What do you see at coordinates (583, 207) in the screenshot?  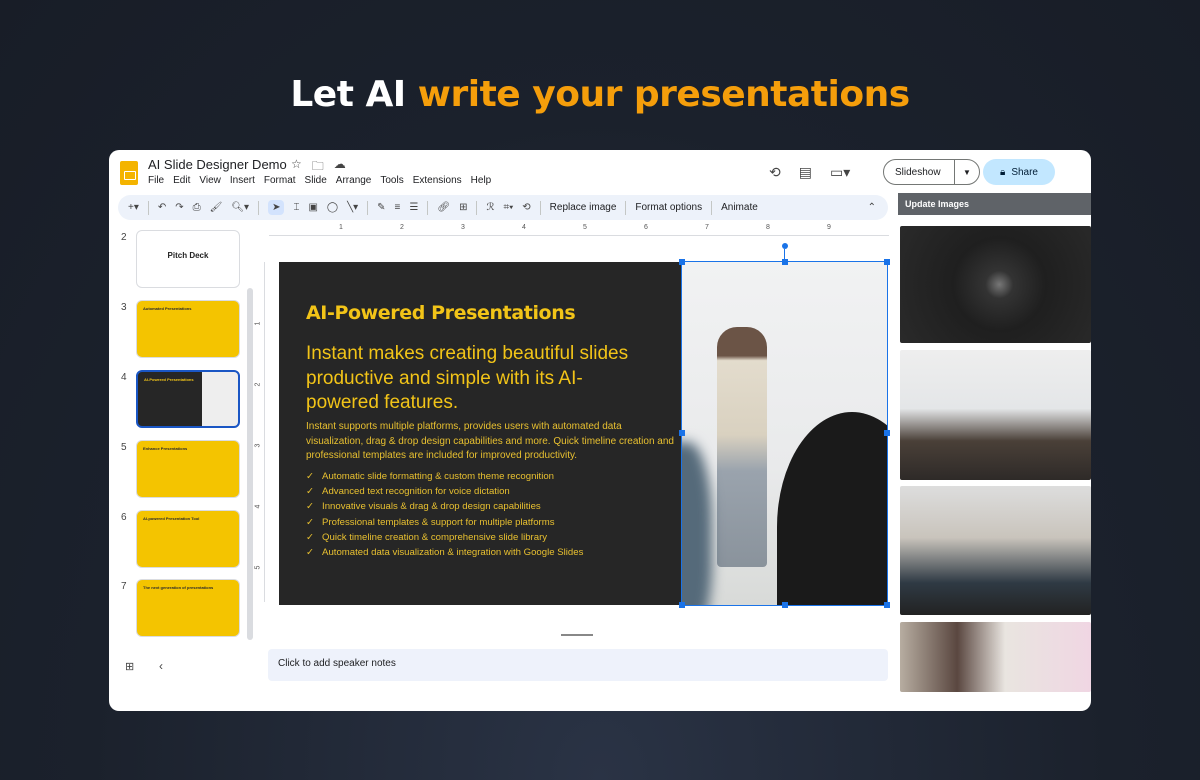 I see `replace-image-button: Replace image` at bounding box center [583, 207].